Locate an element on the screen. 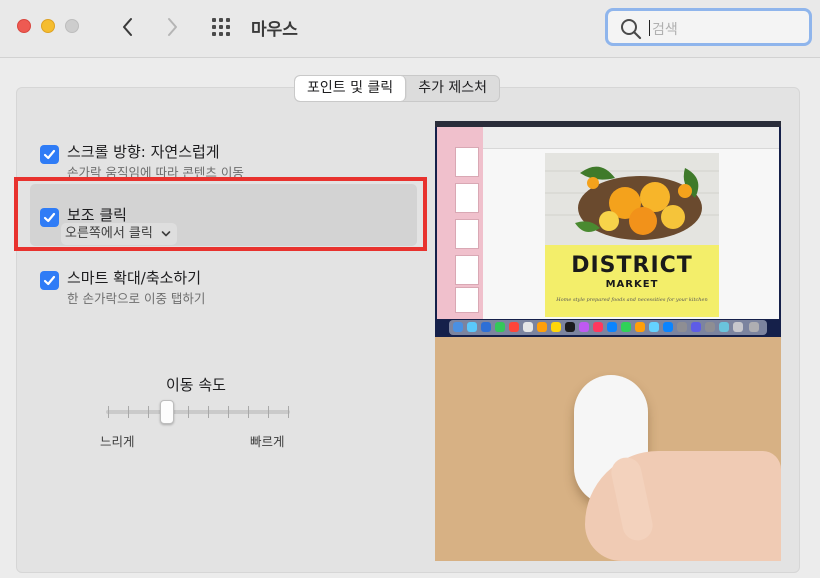 The height and width of the screenshot is (578, 820). scroll-direction-checkbox is located at coordinates (49, 154).